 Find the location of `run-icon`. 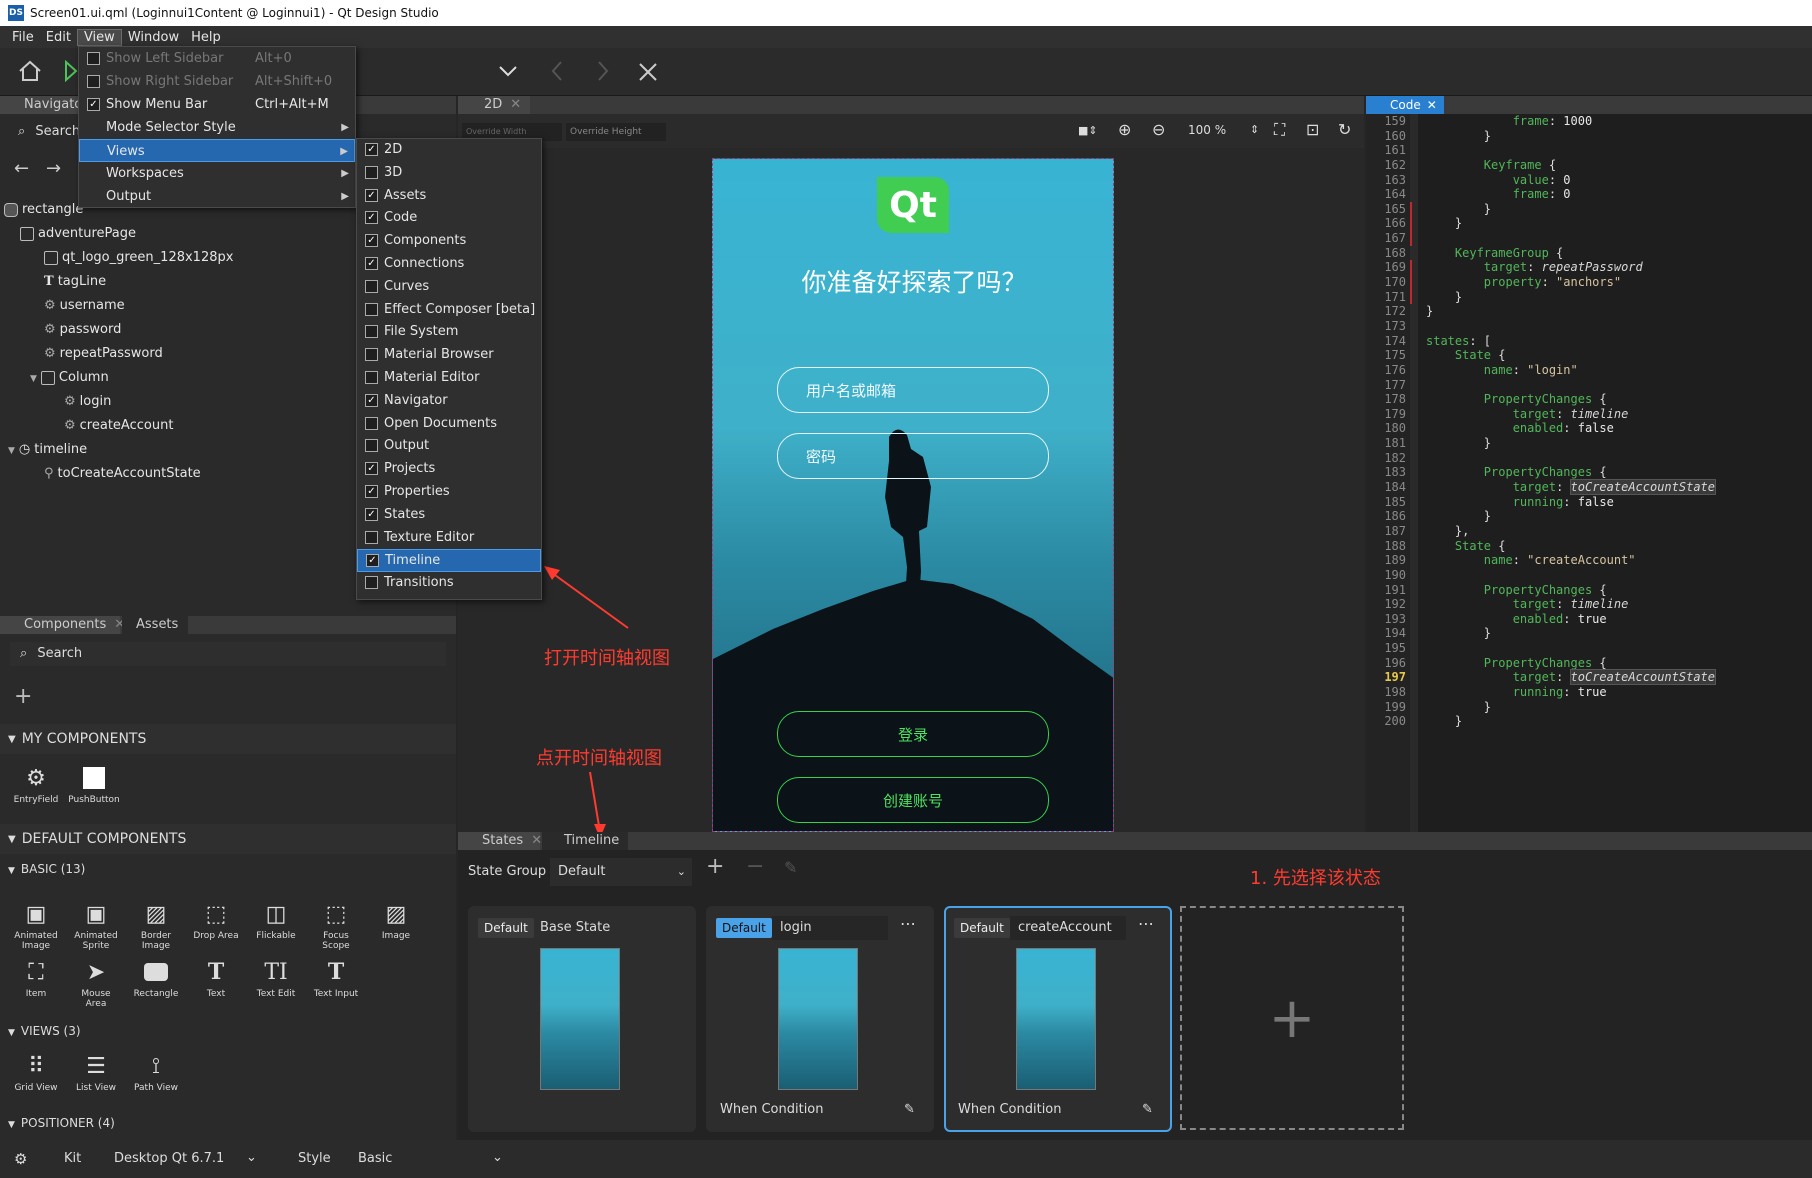

run-icon is located at coordinates (71, 71).